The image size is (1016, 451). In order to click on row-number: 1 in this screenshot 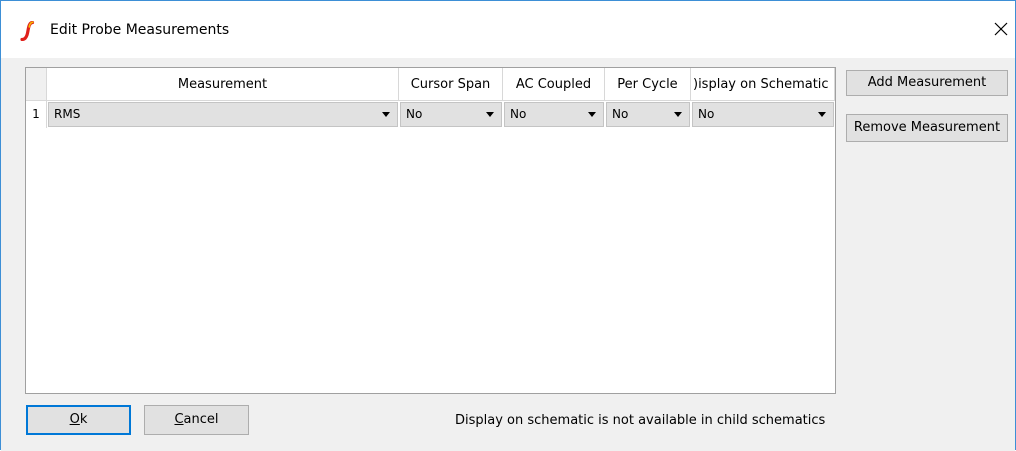, I will do `click(36, 114)`.